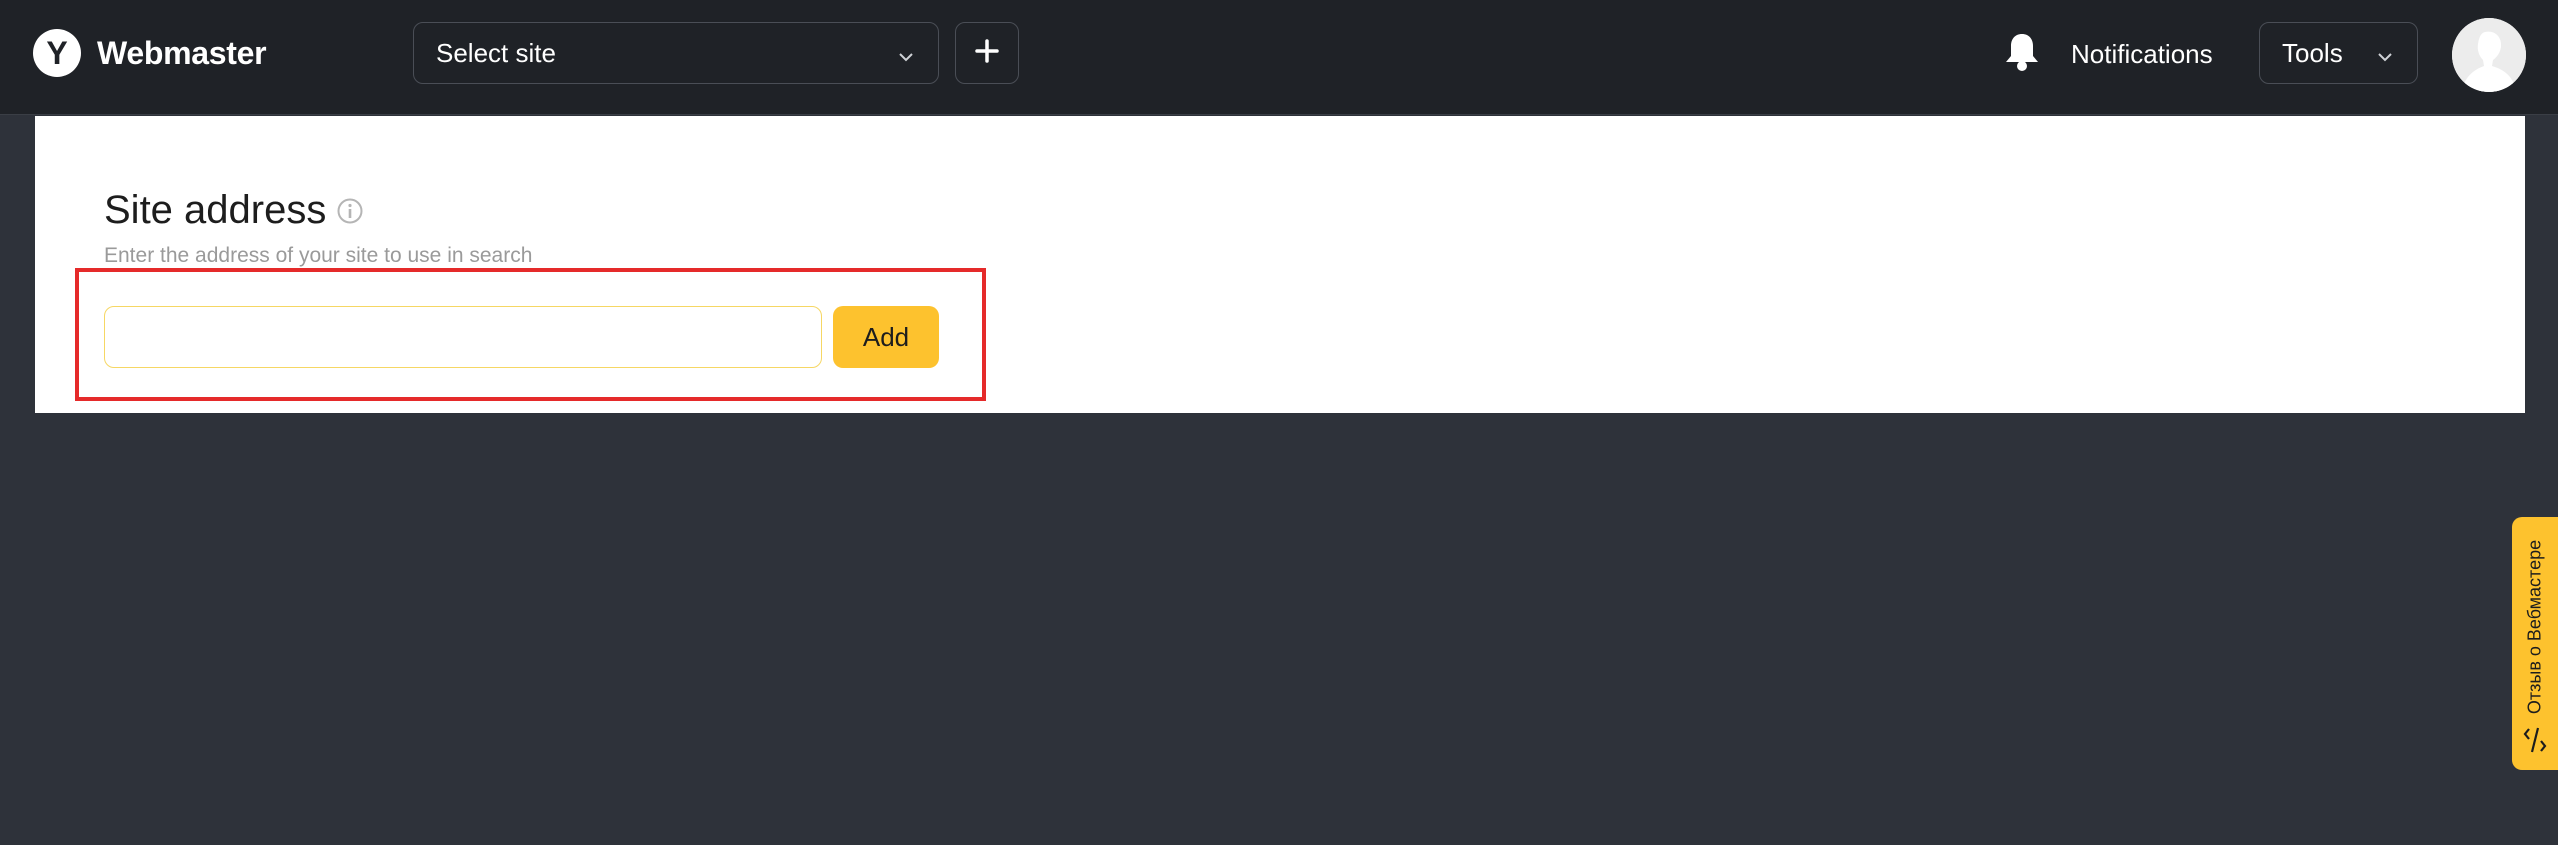 The width and height of the screenshot is (2558, 845). Describe the element at coordinates (2534, 627) in the screenshot. I see `feedback-label: Отзыв о Вебмастере` at that location.